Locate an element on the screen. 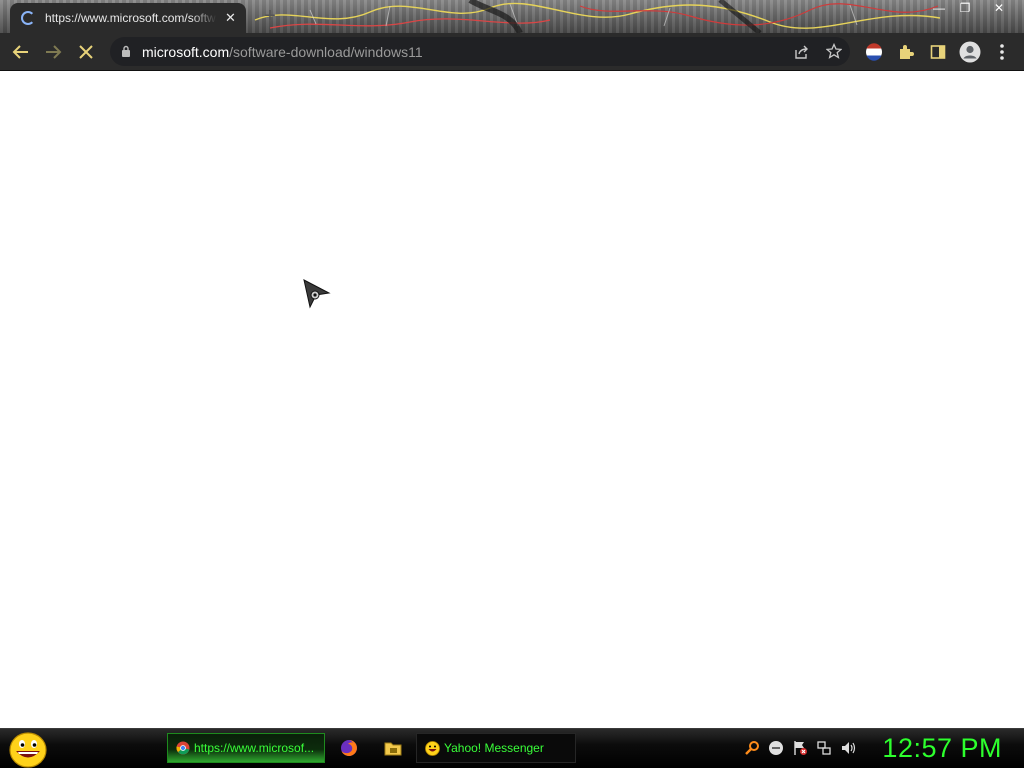 Image resolution: width=1024 pixels, height=768 pixels. profile-button is located at coordinates (970, 52).